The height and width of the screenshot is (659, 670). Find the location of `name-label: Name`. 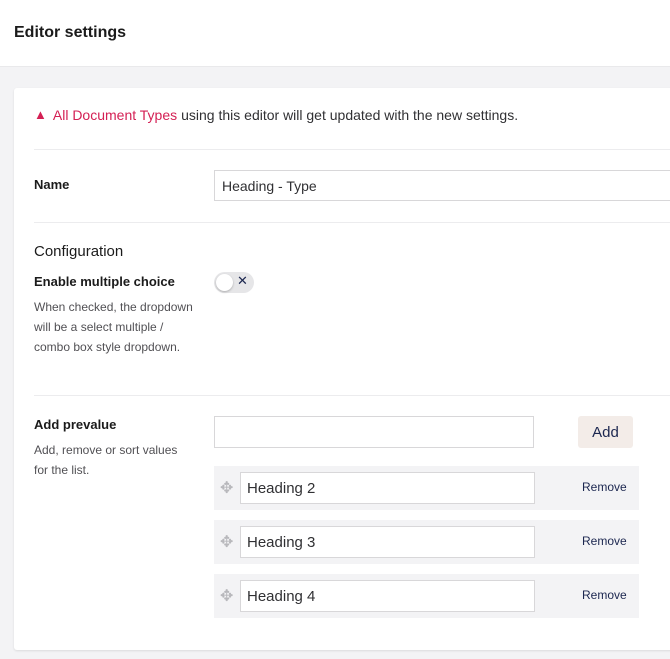

name-label: Name is located at coordinates (52, 184).